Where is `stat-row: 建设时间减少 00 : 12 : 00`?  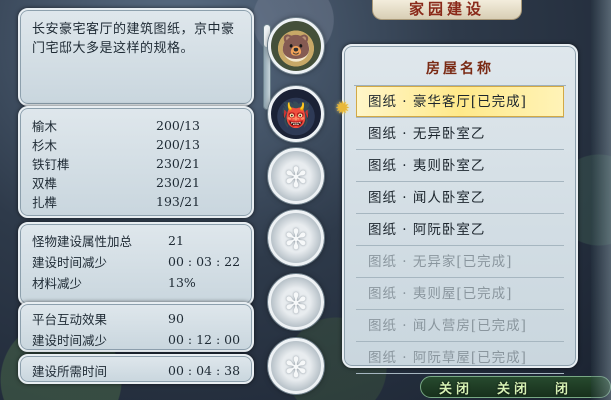 stat-row: 建设时间减少 00 : 12 : 00 is located at coordinates (137, 339).